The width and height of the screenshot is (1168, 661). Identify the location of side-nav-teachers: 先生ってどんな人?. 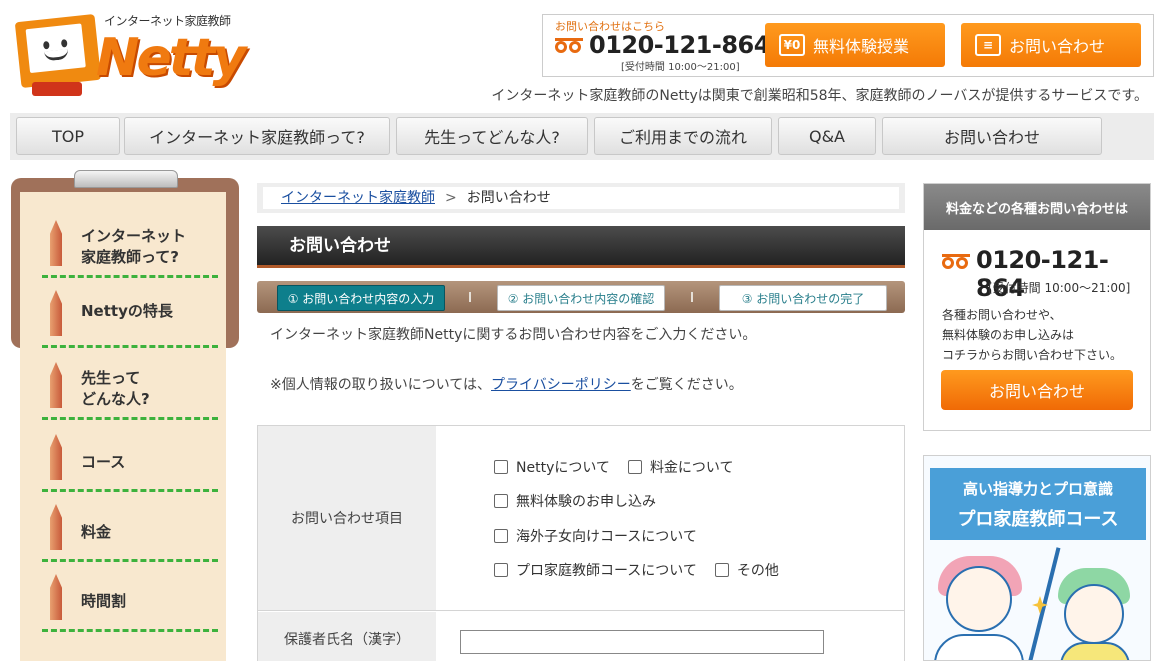
(123, 385).